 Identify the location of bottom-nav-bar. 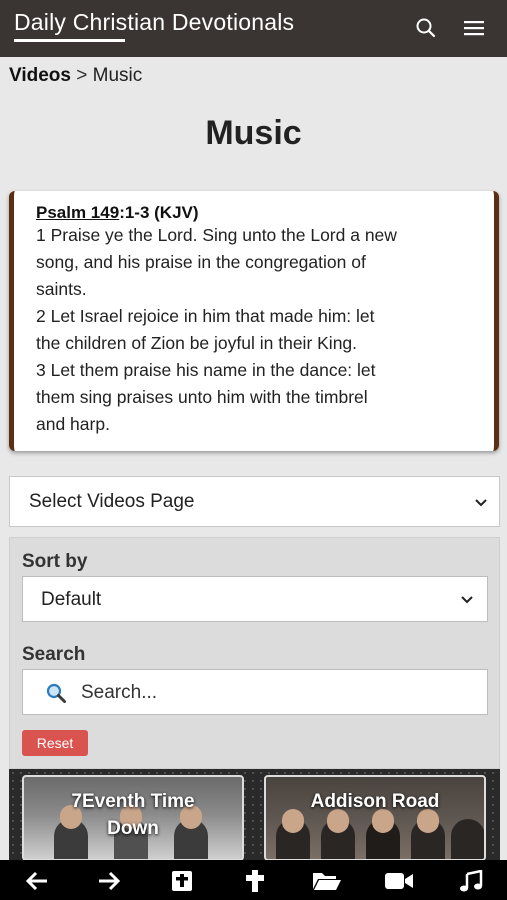
(253, 880).